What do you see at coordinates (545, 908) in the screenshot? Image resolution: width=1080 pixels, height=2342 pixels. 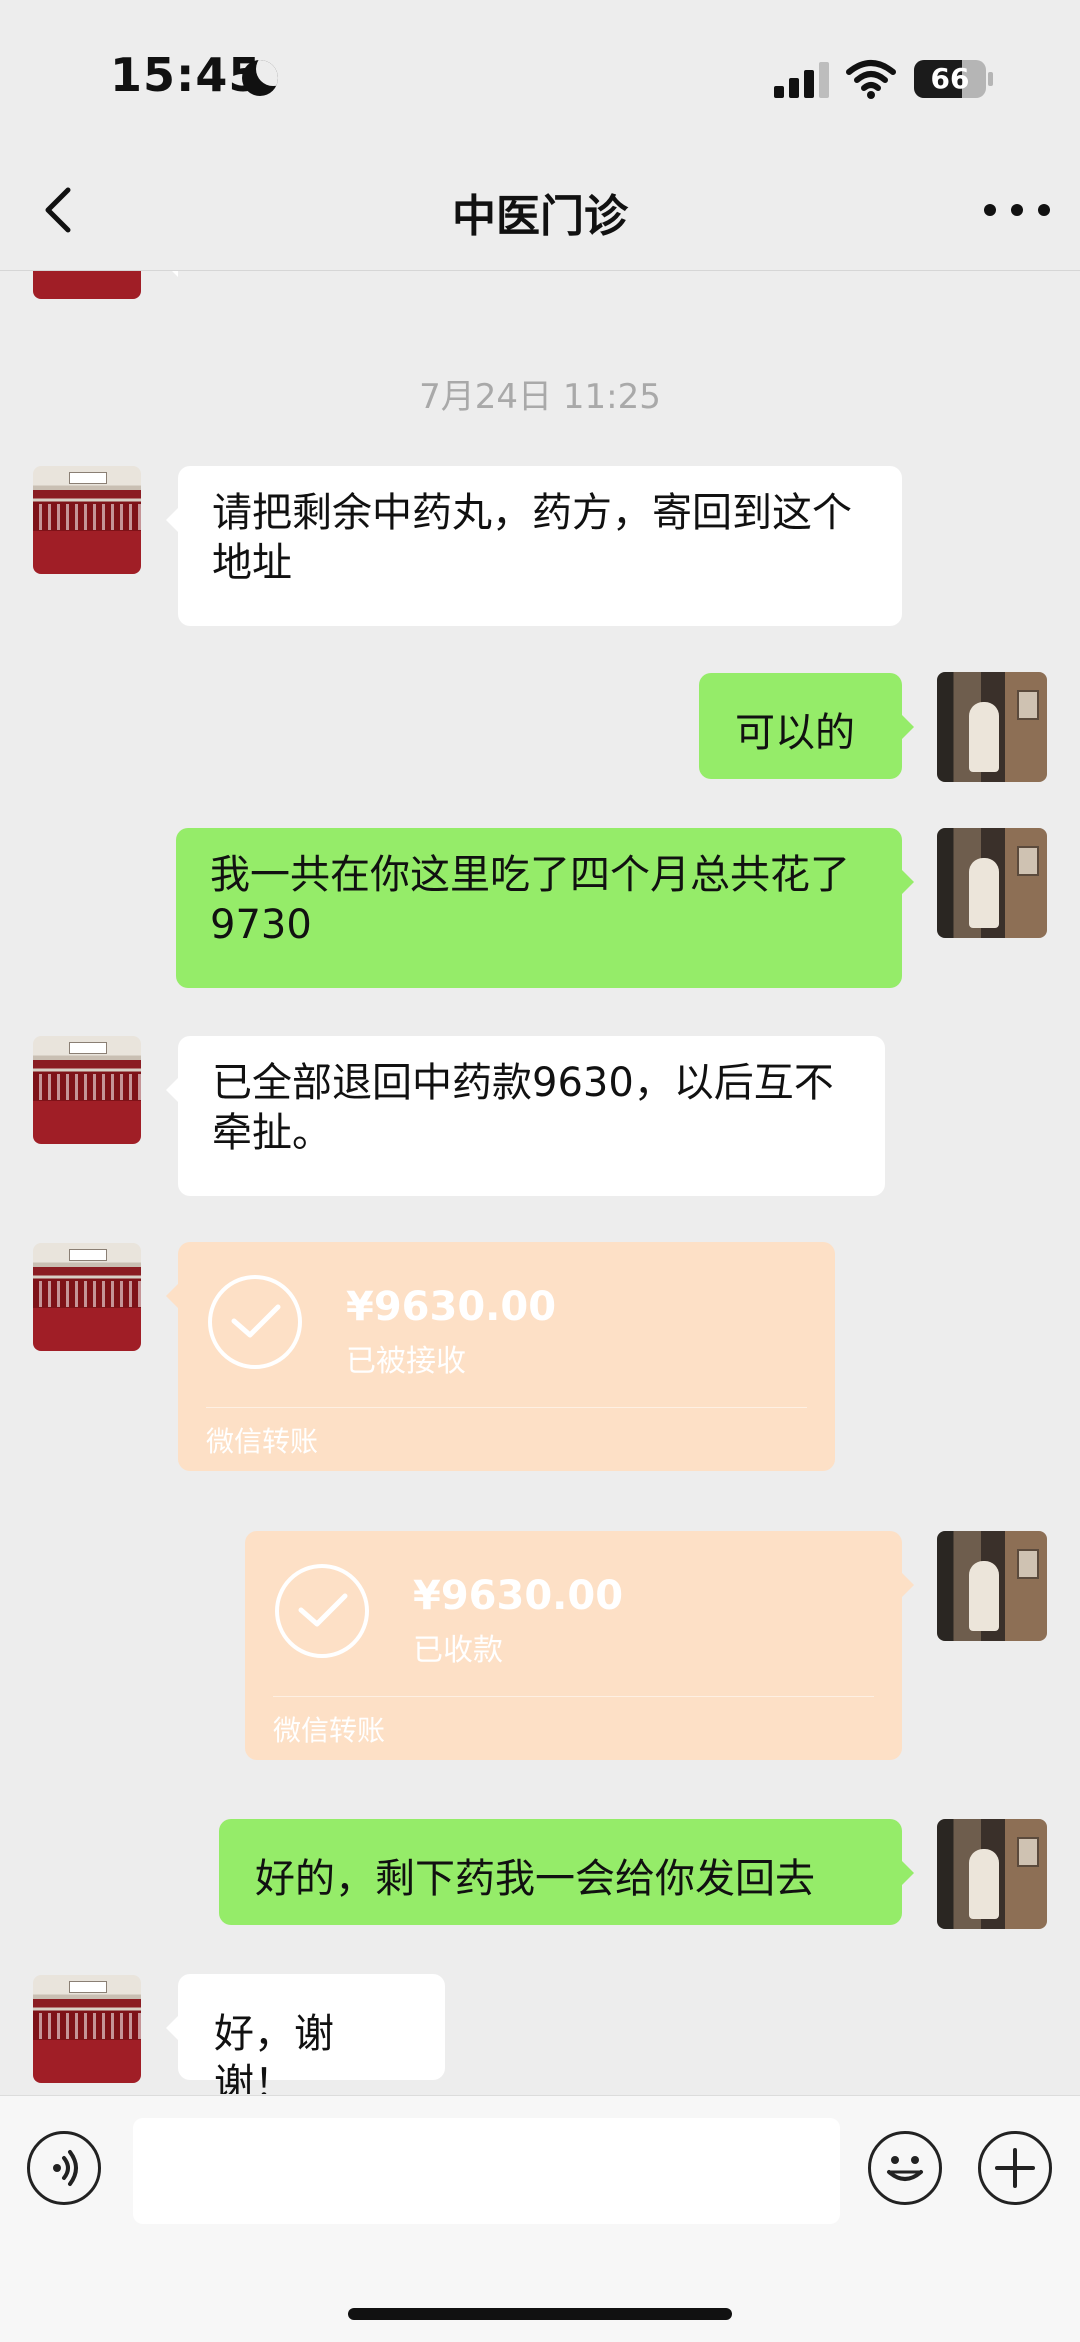 I see `outgoing-message: 我一共在你这里吃了四个月总共花了9730` at bounding box center [545, 908].